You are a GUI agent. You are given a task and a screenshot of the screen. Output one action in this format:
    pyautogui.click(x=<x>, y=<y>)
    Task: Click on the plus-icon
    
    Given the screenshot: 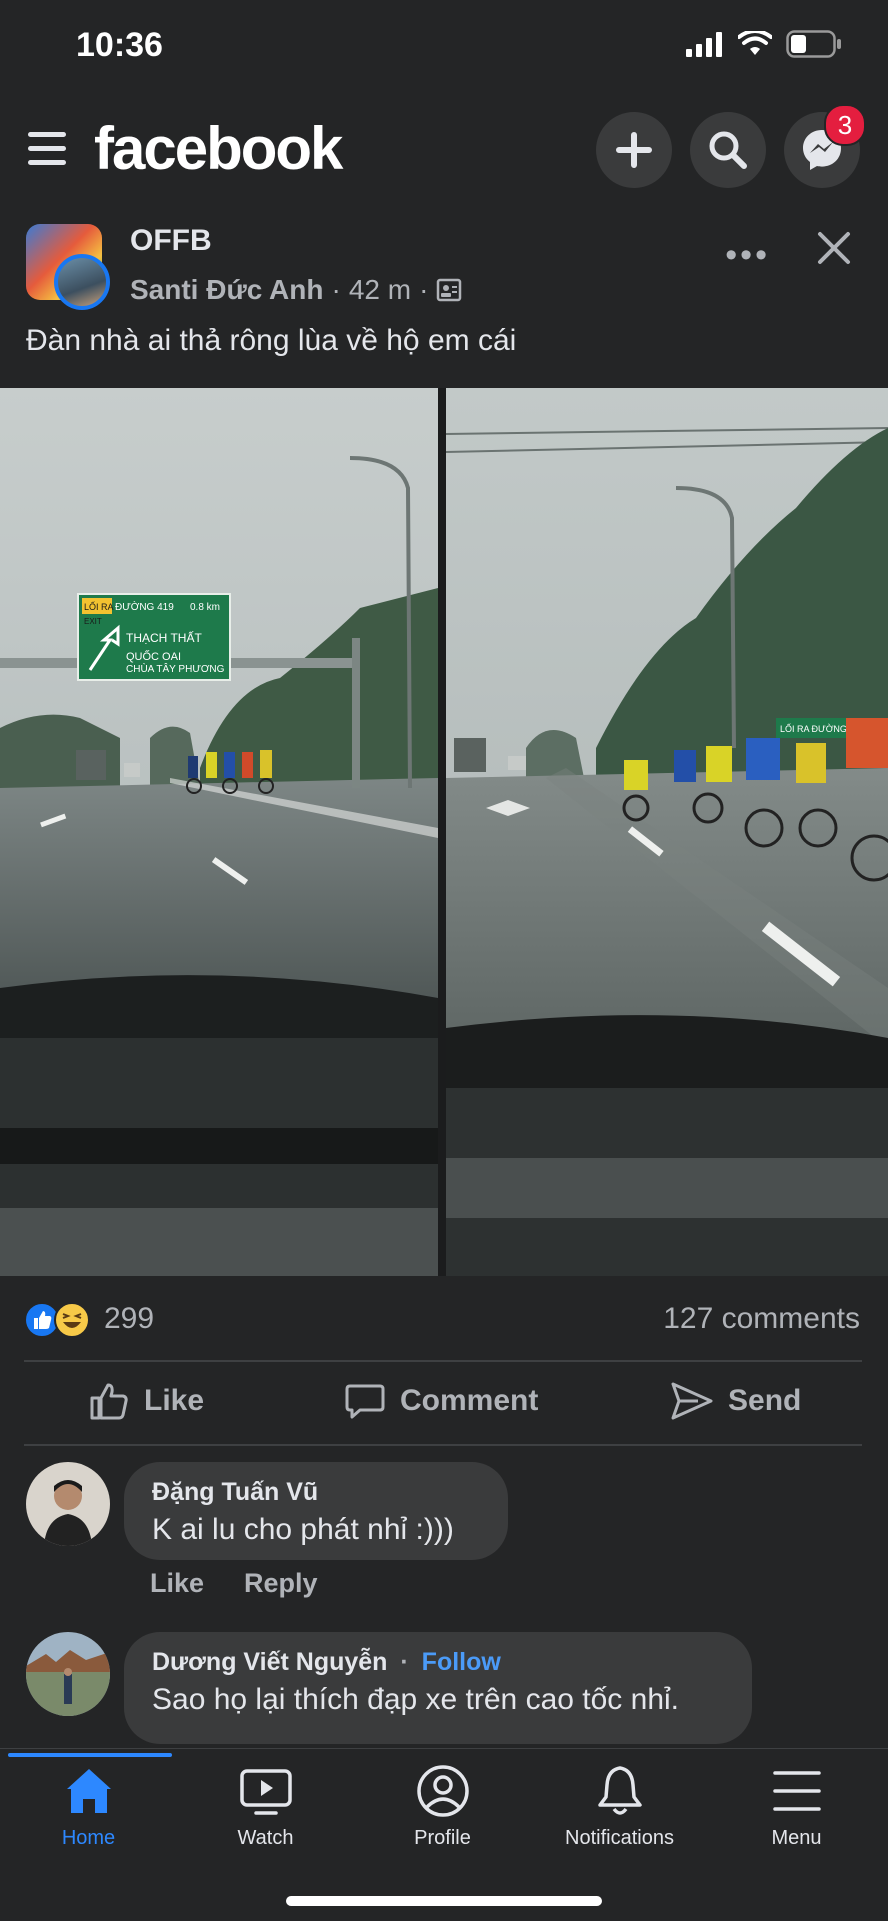 What is the action you would take?
    pyautogui.click(x=634, y=150)
    